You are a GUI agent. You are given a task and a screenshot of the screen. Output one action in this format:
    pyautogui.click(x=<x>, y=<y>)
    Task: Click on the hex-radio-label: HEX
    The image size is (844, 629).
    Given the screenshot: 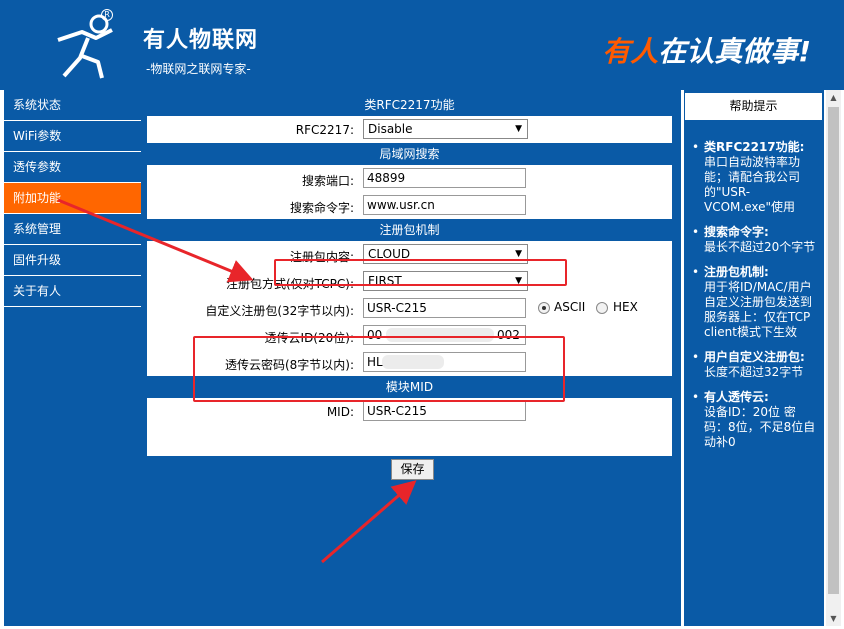 What is the action you would take?
    pyautogui.click(x=625, y=307)
    